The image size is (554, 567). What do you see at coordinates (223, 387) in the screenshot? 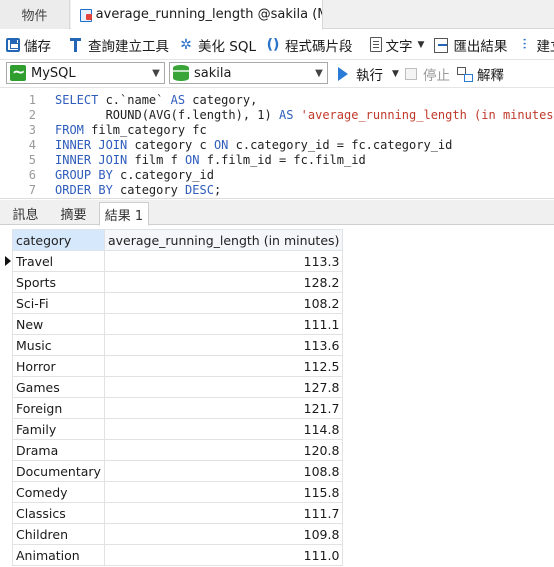
I see `average-length-cell: 127.8` at bounding box center [223, 387].